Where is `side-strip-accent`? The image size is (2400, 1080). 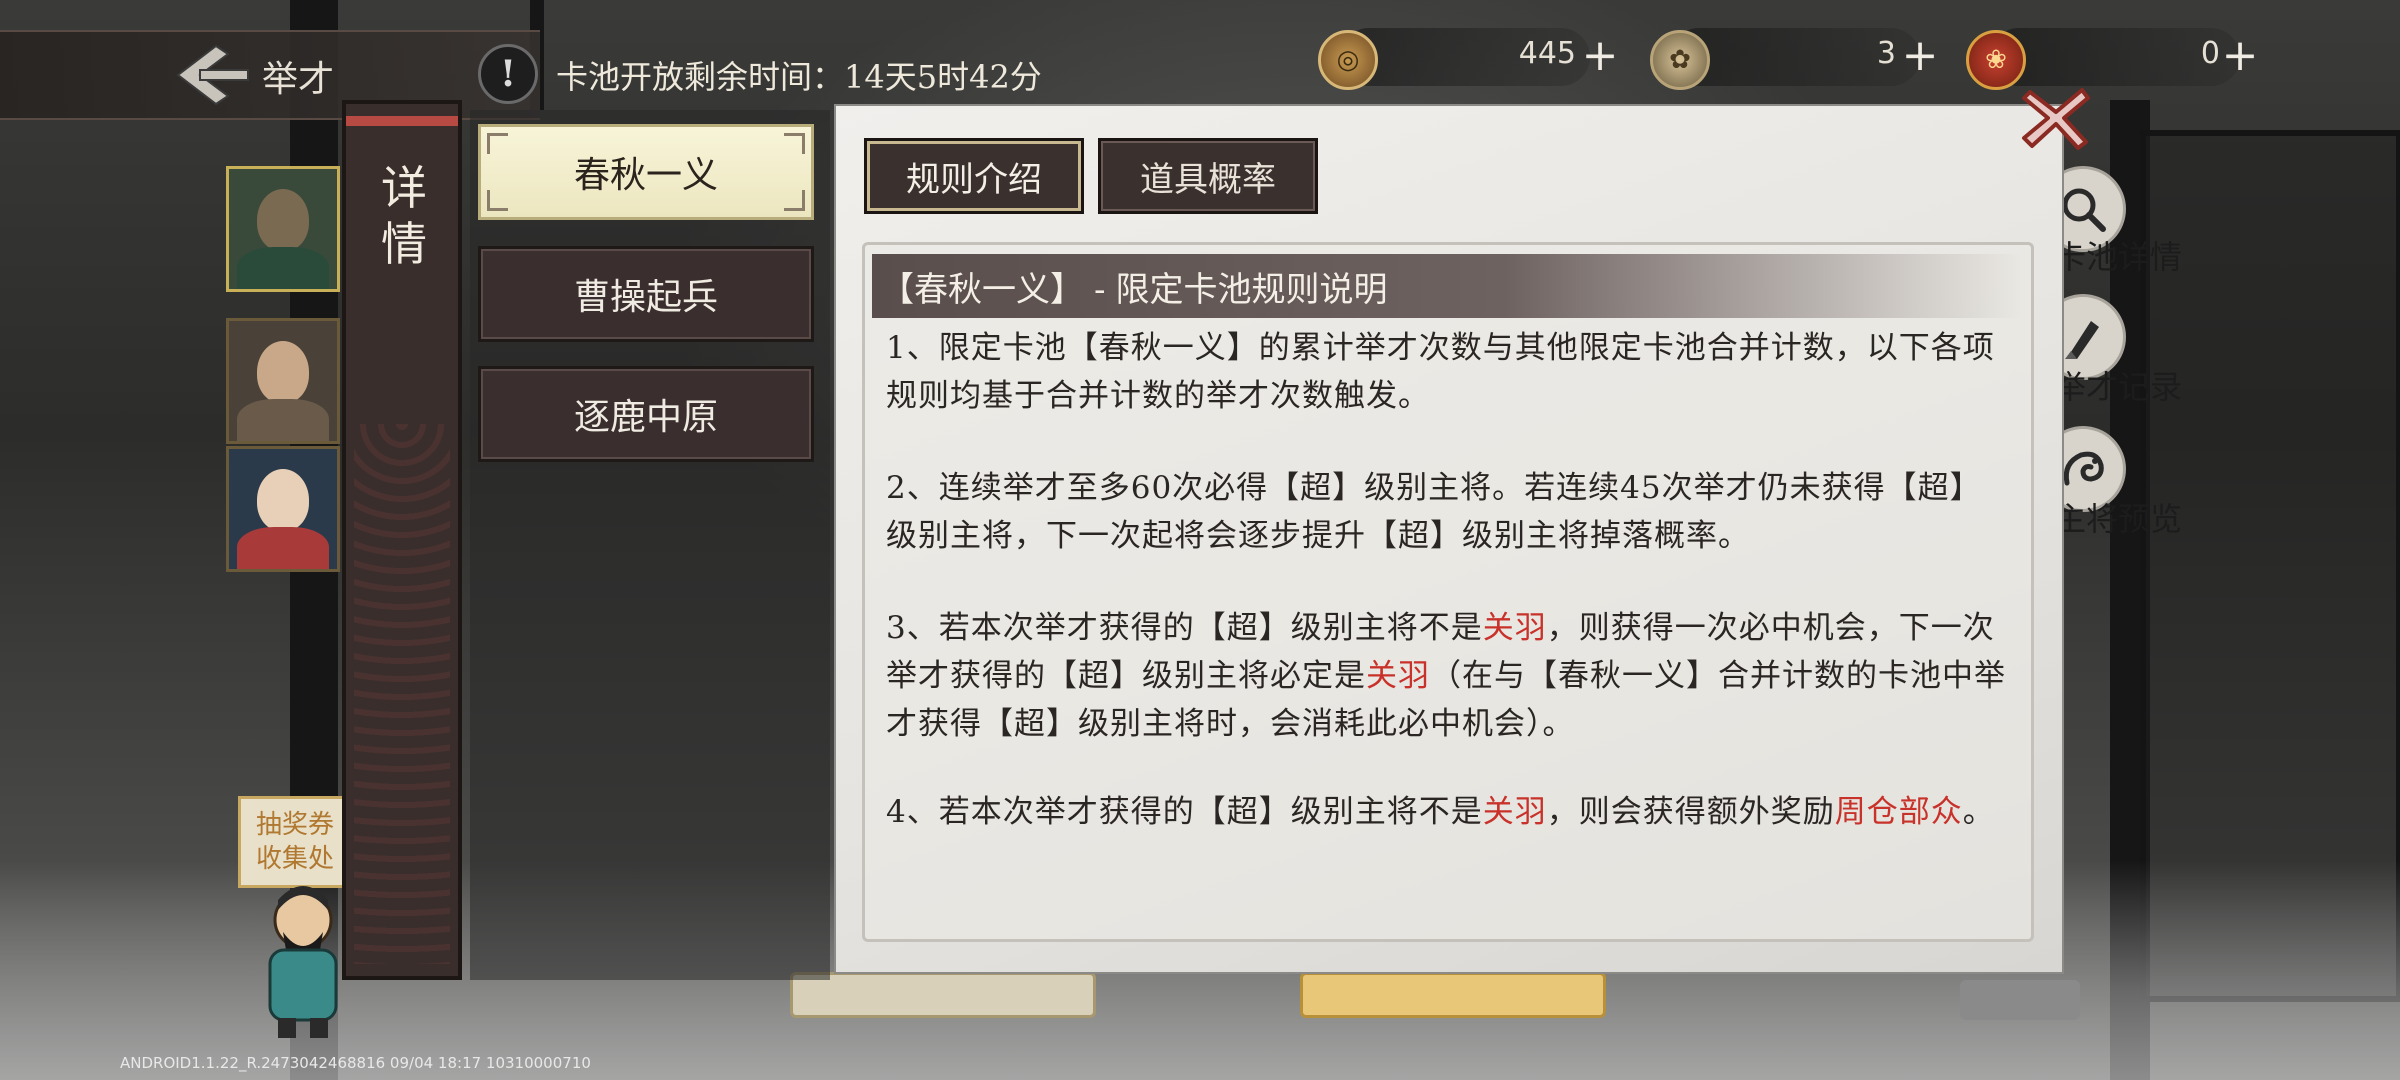
side-strip-accent is located at coordinates (402, 121).